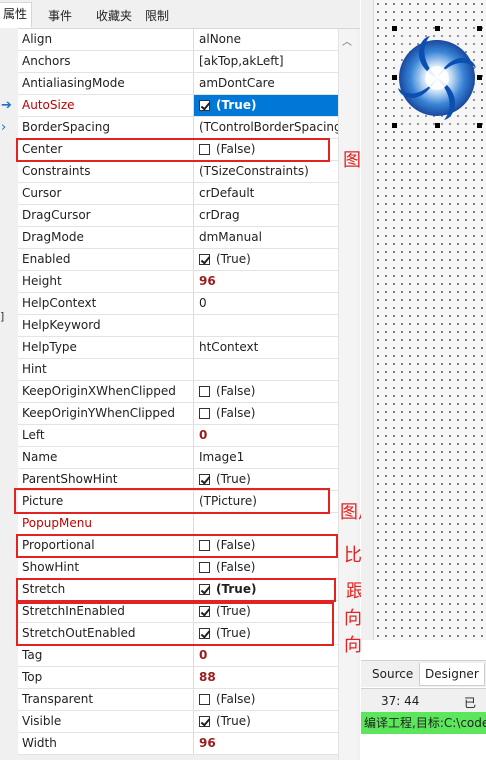 The image size is (486, 760). I want to click on property-value: (TControlBorderSpacing), so click(266, 127).